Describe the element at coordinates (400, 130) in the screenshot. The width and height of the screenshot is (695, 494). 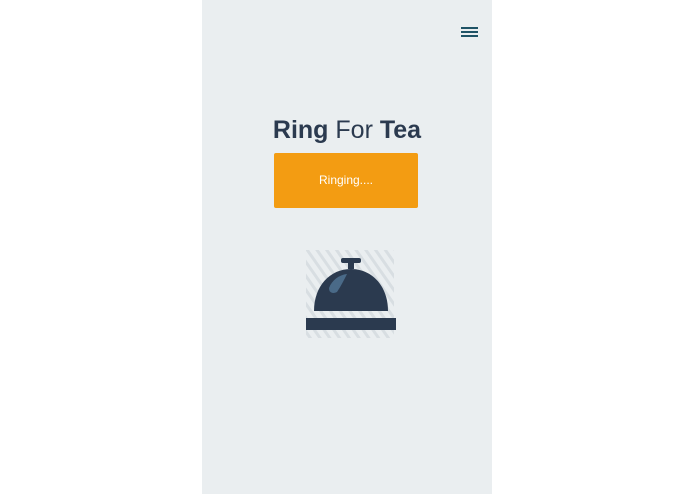
I see `title-word-tea: Tea` at that location.